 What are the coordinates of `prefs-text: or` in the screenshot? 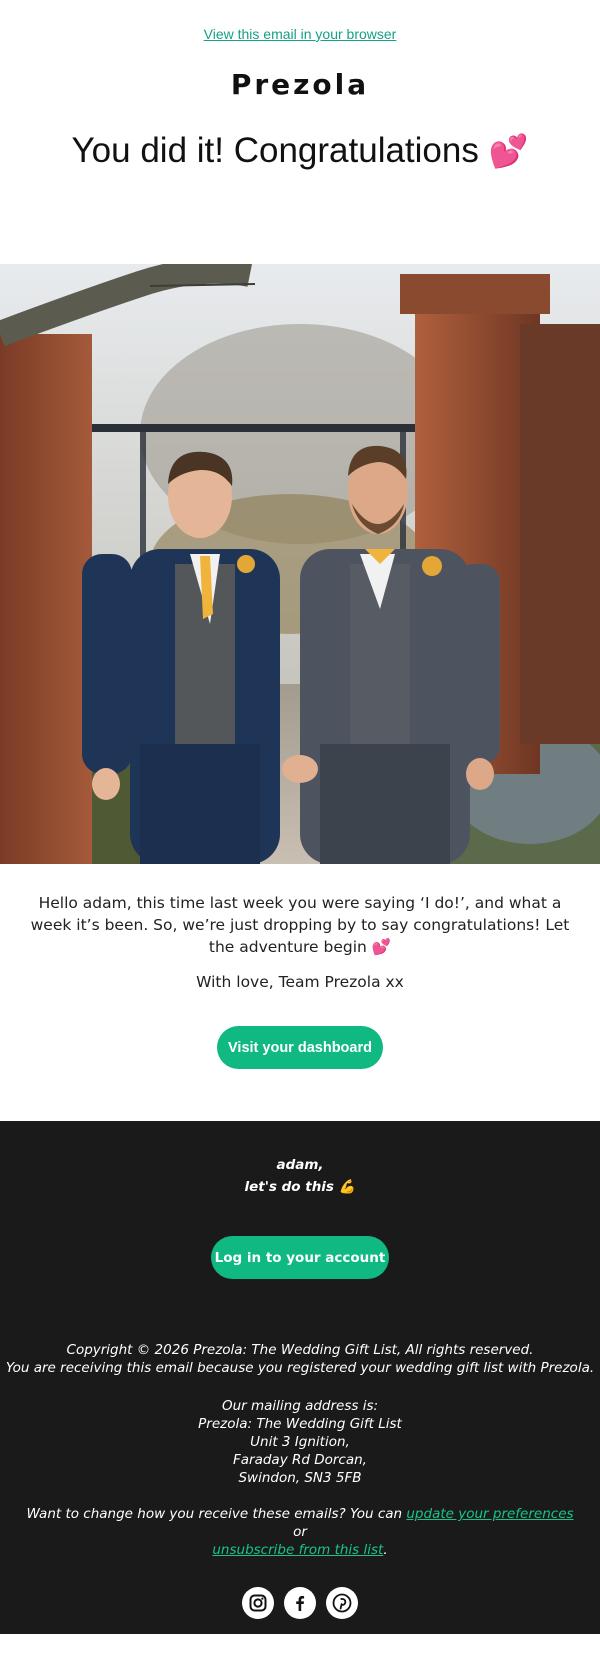 It's located at (300, 1532).